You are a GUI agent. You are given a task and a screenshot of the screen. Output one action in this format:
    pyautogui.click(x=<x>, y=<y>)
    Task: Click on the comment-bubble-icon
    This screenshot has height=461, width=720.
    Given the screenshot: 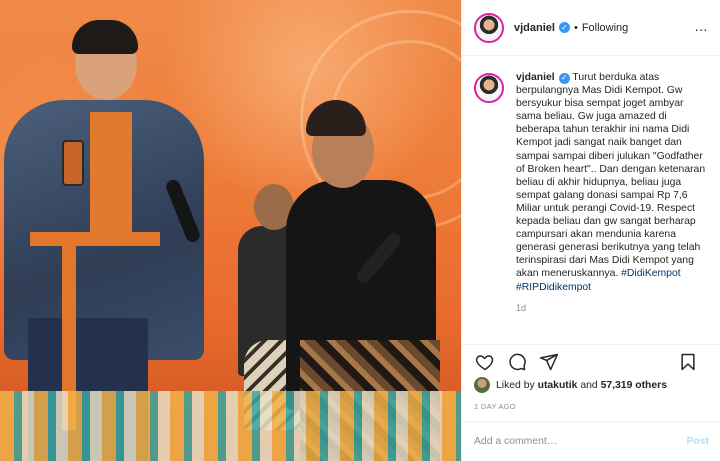 What is the action you would take?
    pyautogui.click(x=517, y=362)
    